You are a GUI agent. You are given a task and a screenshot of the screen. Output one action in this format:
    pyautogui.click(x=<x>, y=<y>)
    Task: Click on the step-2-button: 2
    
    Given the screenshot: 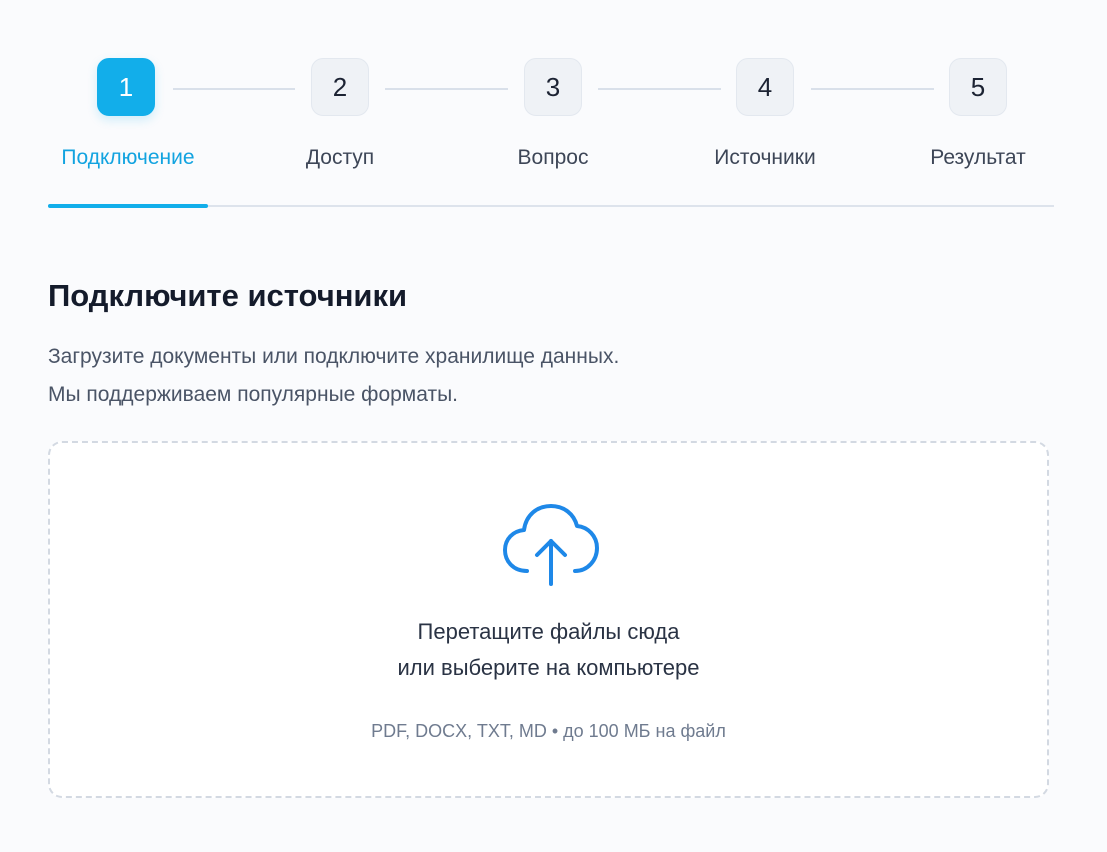 What is the action you would take?
    pyautogui.click(x=340, y=87)
    